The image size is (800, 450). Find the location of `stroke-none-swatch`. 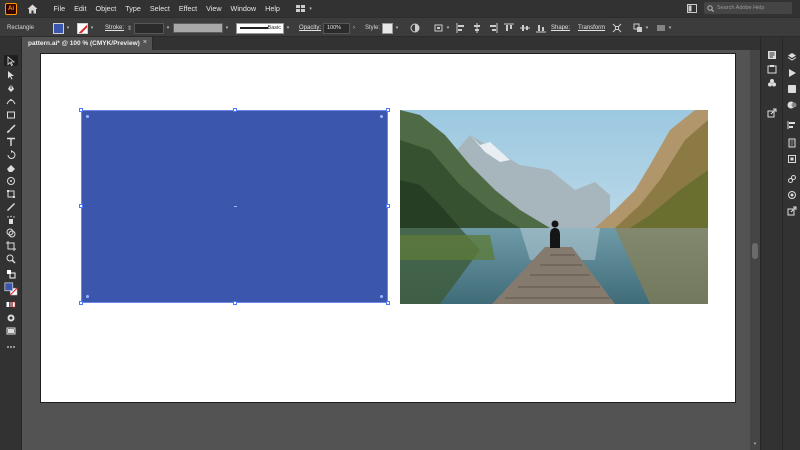

stroke-none-swatch is located at coordinates (82, 28).